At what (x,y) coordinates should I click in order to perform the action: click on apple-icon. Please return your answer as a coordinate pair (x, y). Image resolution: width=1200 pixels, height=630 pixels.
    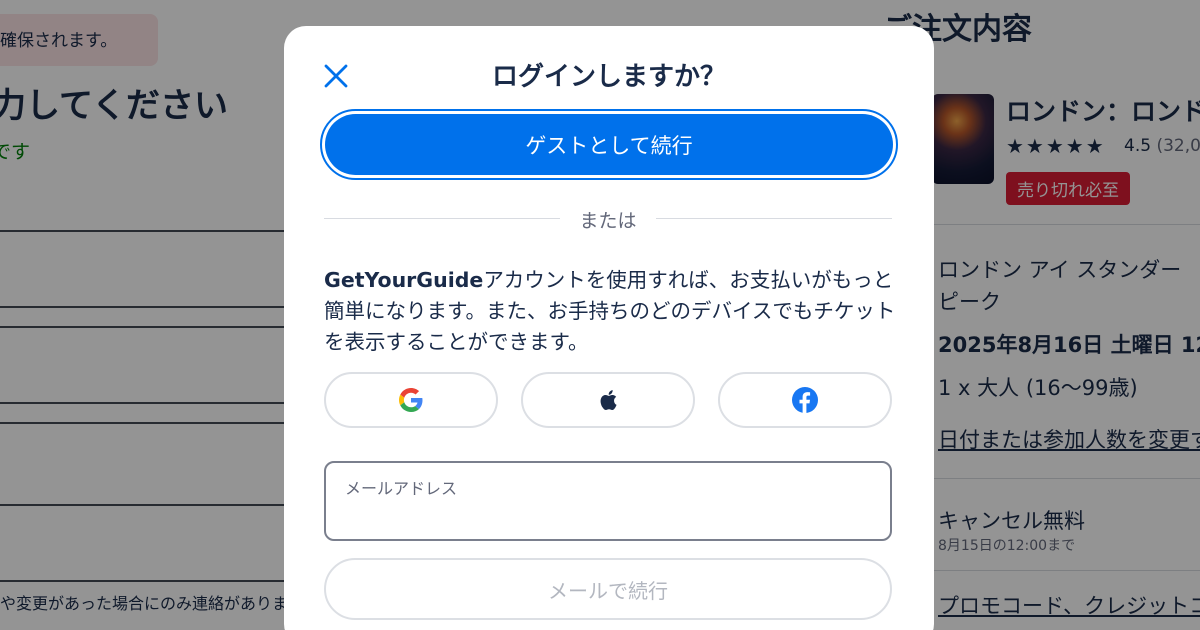
    Looking at the image, I should click on (608, 400).